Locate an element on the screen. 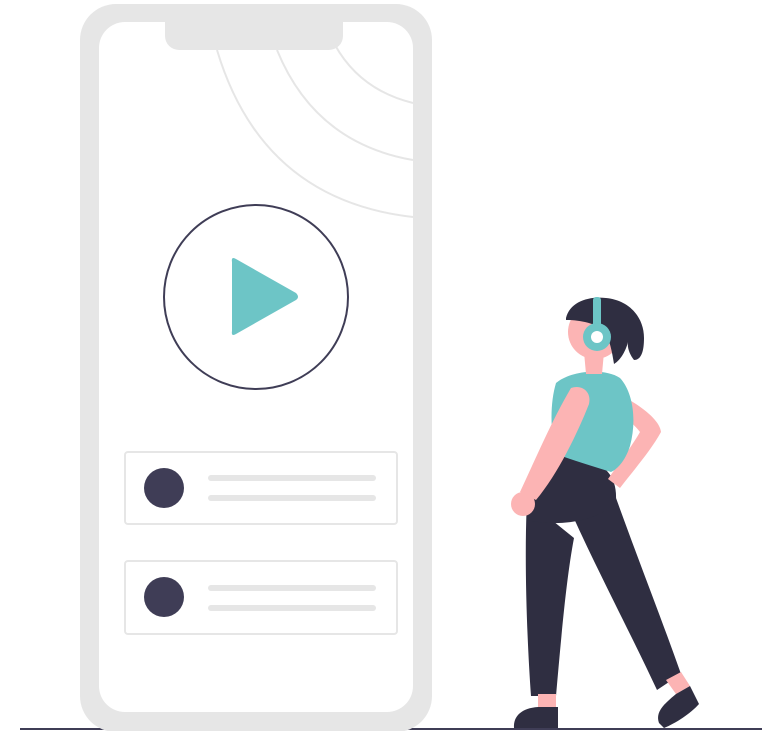 Image resolution: width=766 pixels, height=731 pixels. phone-notch is located at coordinates (254, 36).